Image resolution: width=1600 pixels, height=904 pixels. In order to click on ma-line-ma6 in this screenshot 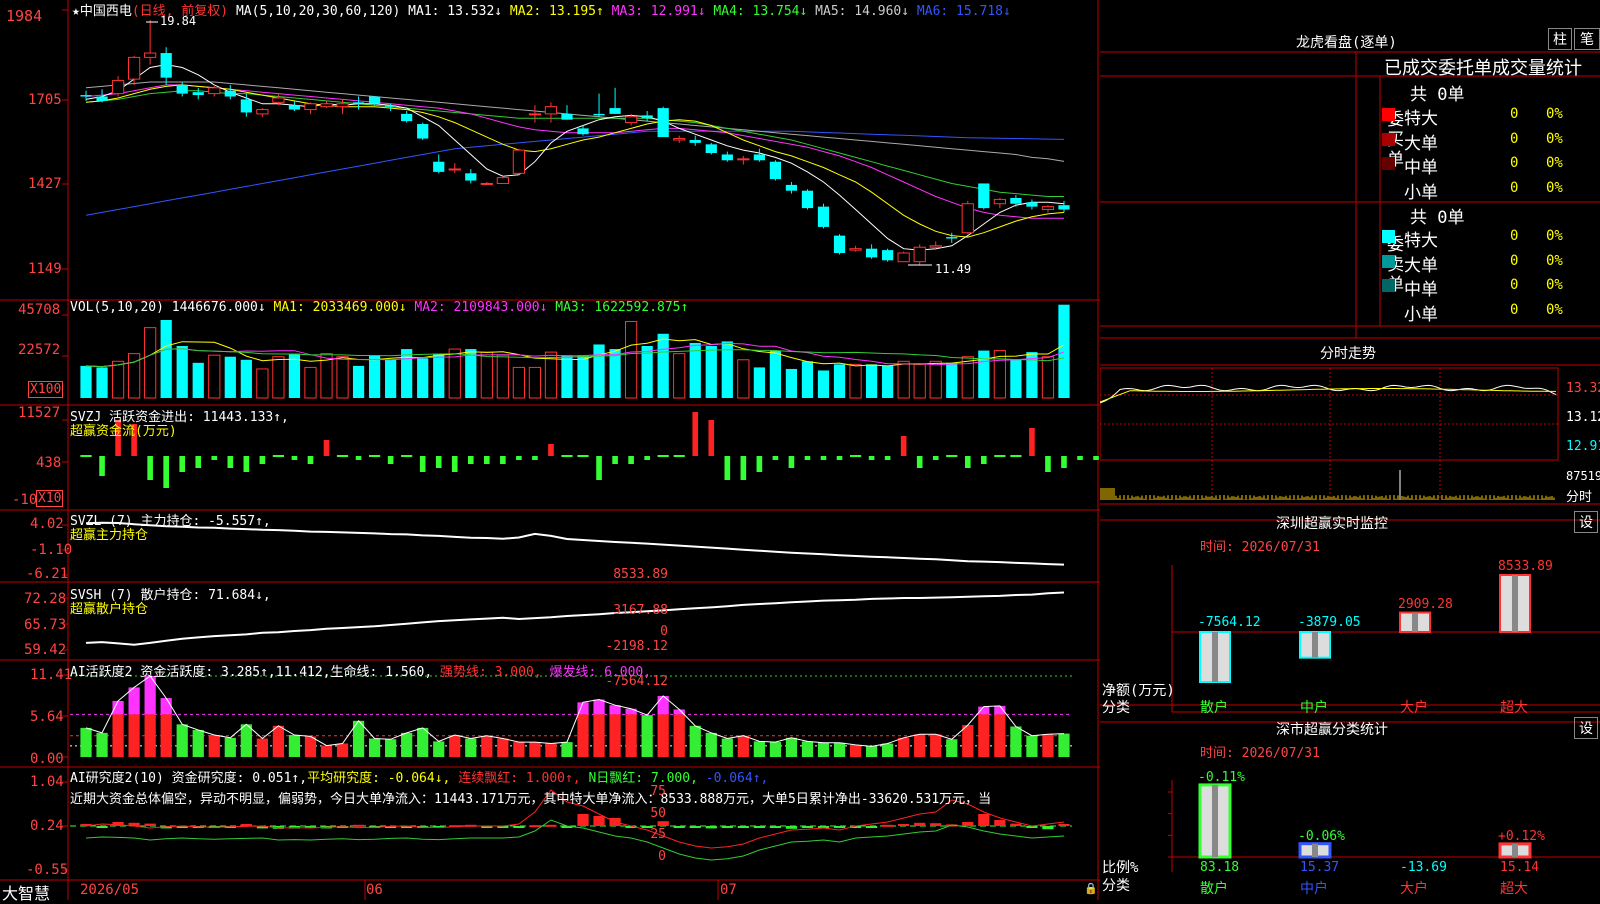, I will do `click(575, 173)`.